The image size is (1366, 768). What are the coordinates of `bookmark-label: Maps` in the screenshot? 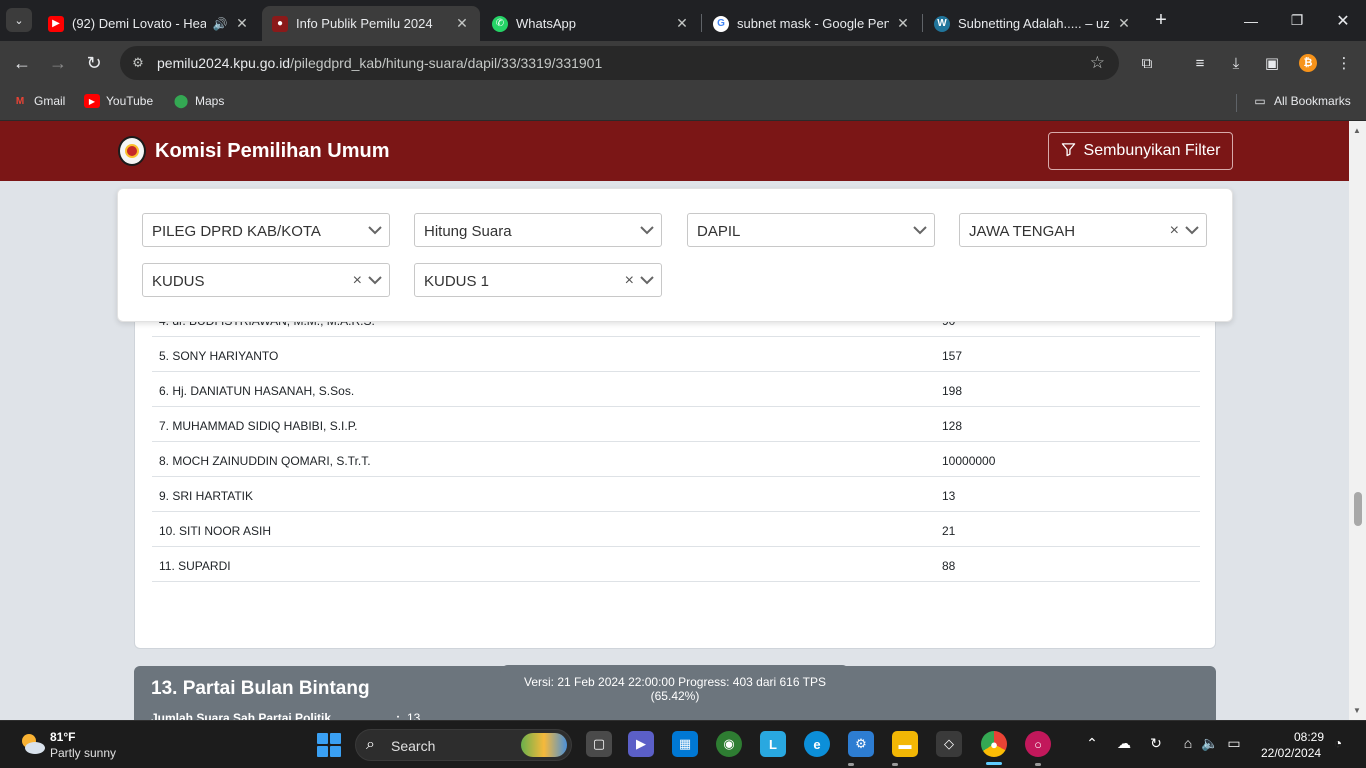 It's located at (210, 101).